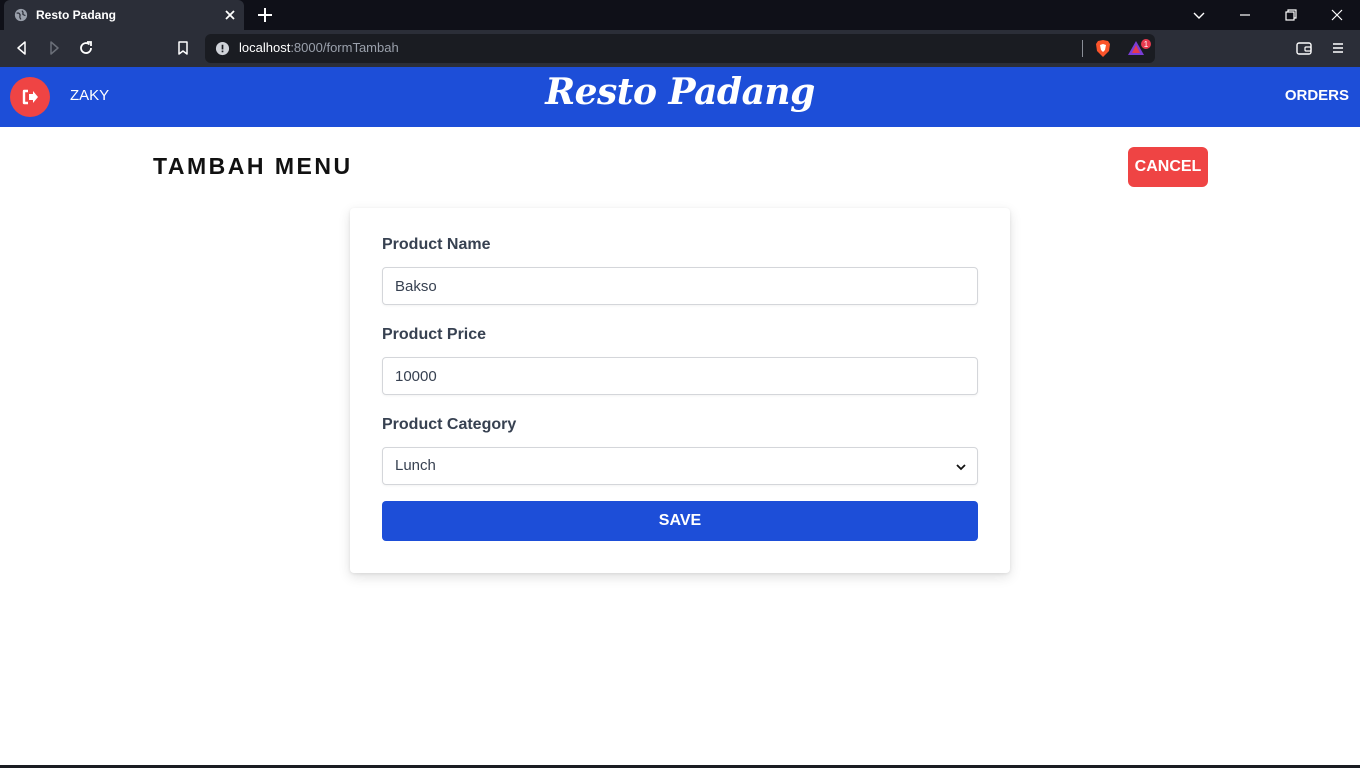 The height and width of the screenshot is (768, 1360). I want to click on globe-icon, so click(21, 15).